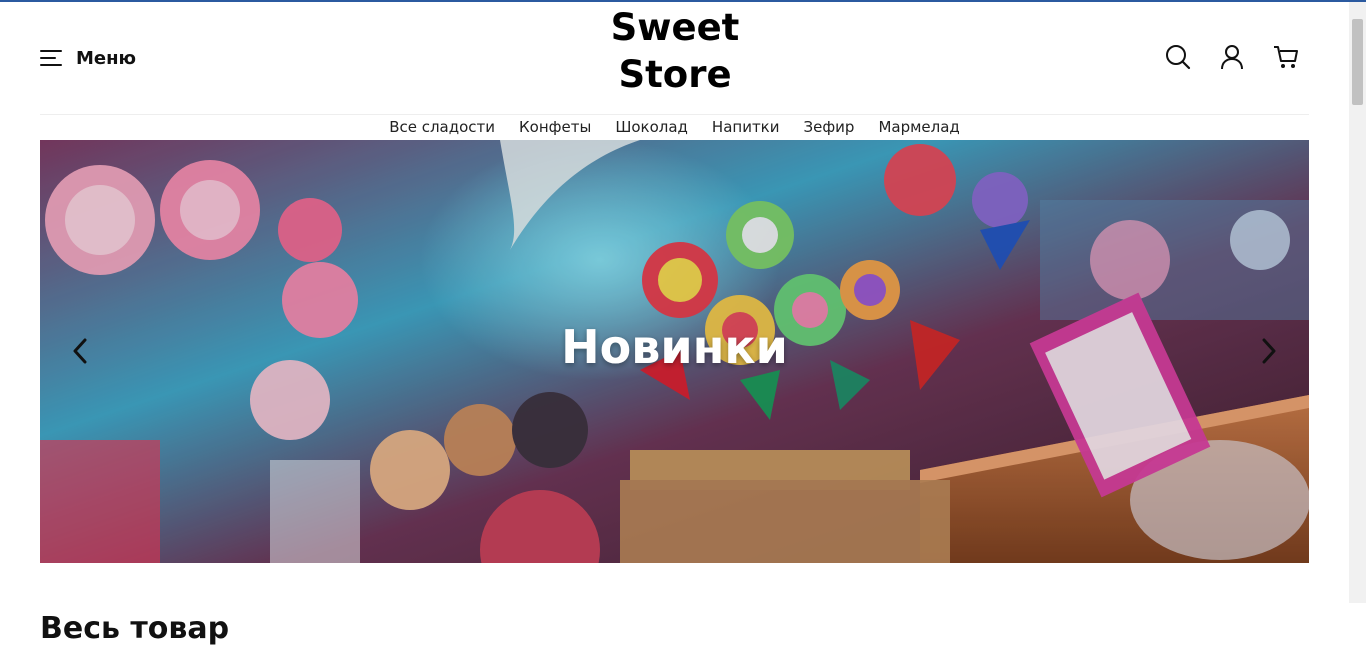  I want to click on menu-label: Меню, so click(106, 58).